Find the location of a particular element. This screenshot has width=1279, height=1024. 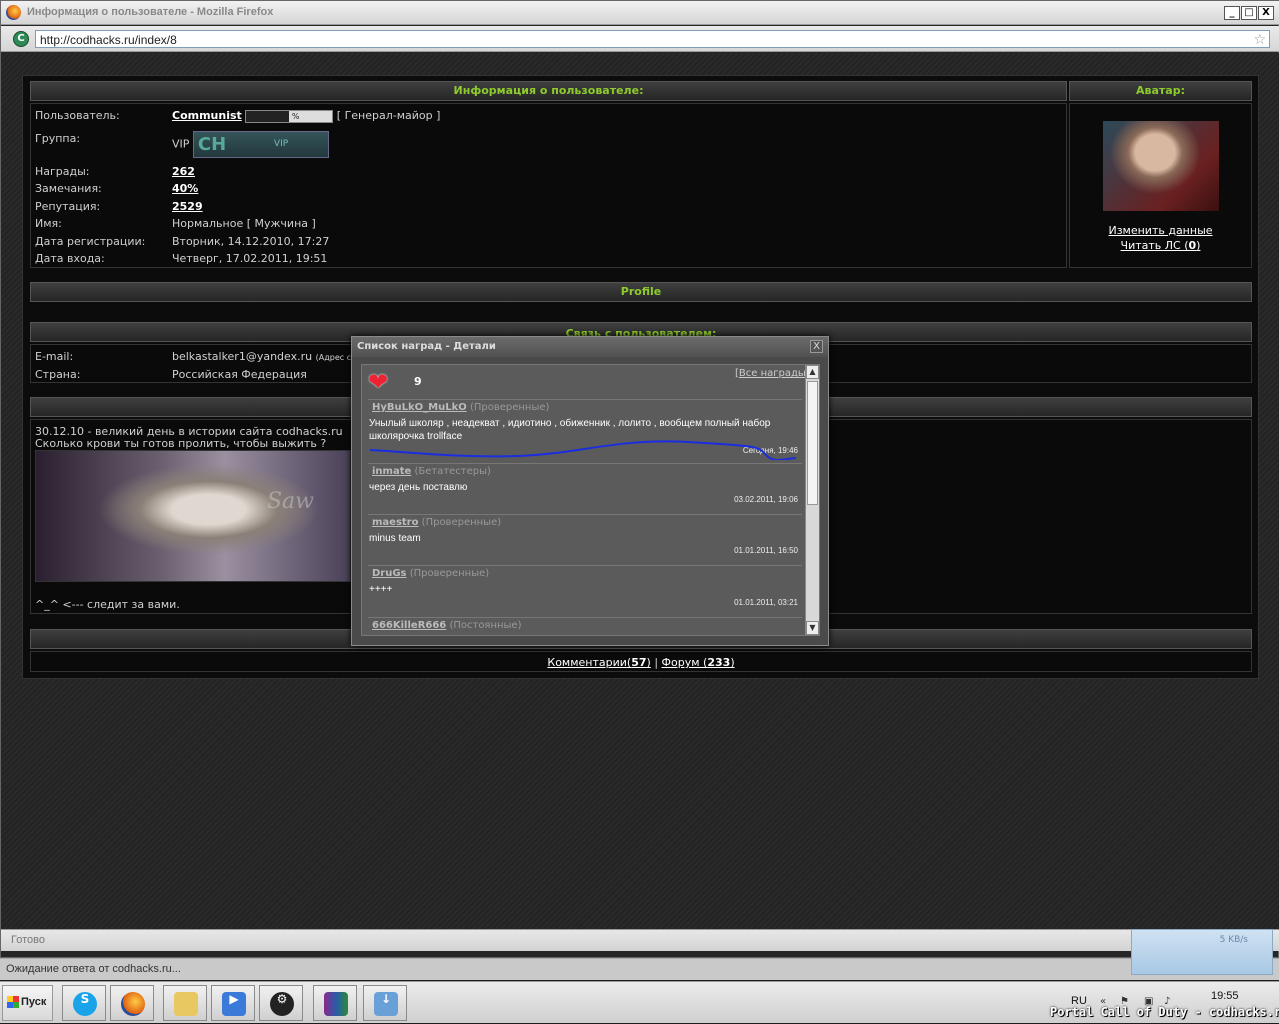

review-text: ++++ is located at coordinates (381, 589).